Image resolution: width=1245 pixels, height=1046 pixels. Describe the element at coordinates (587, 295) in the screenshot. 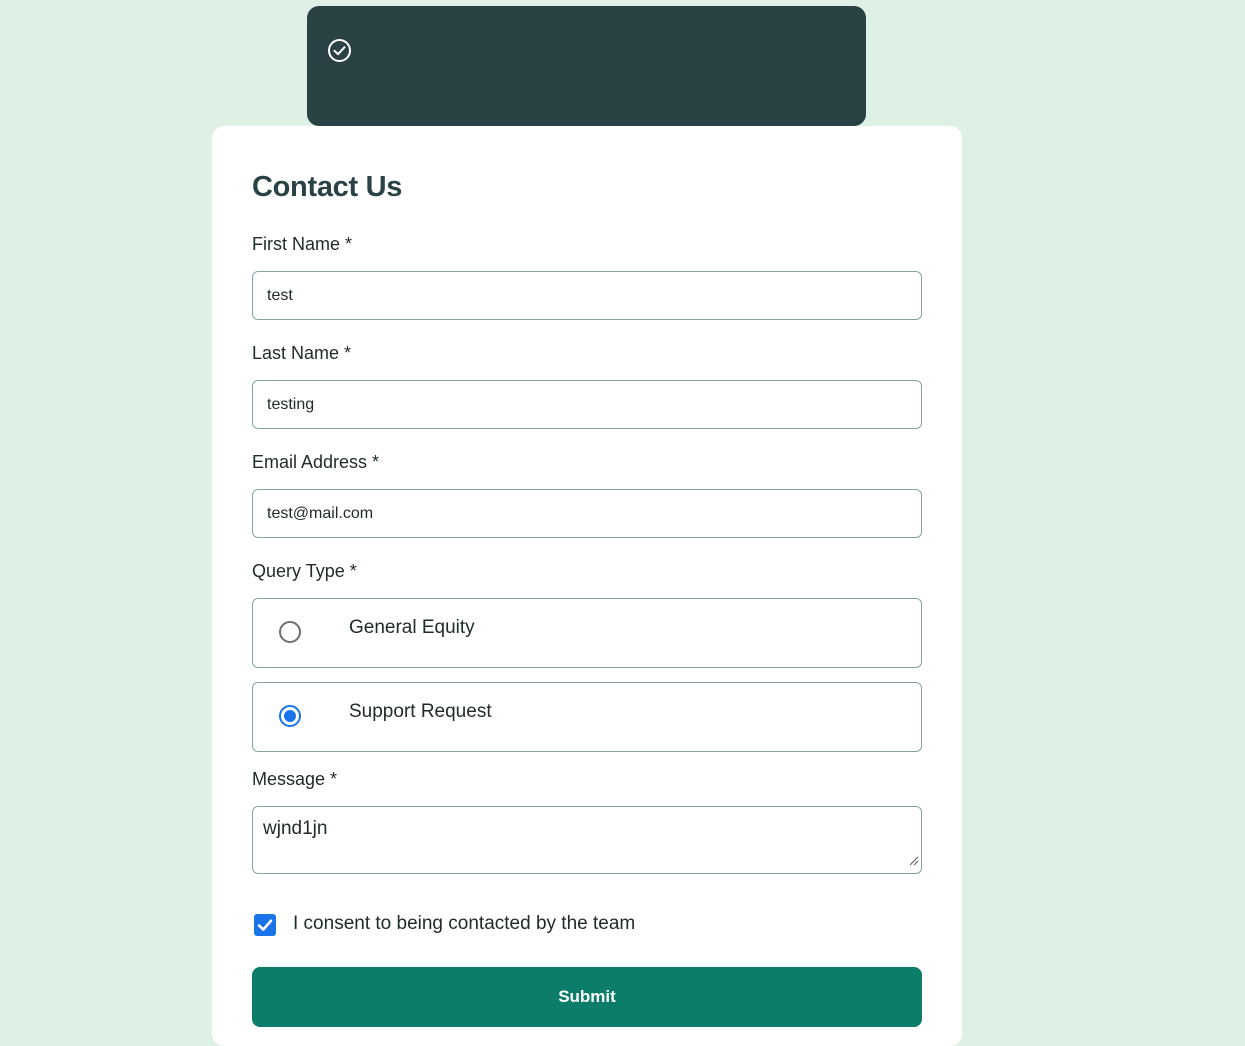

I see `first-name-input` at that location.